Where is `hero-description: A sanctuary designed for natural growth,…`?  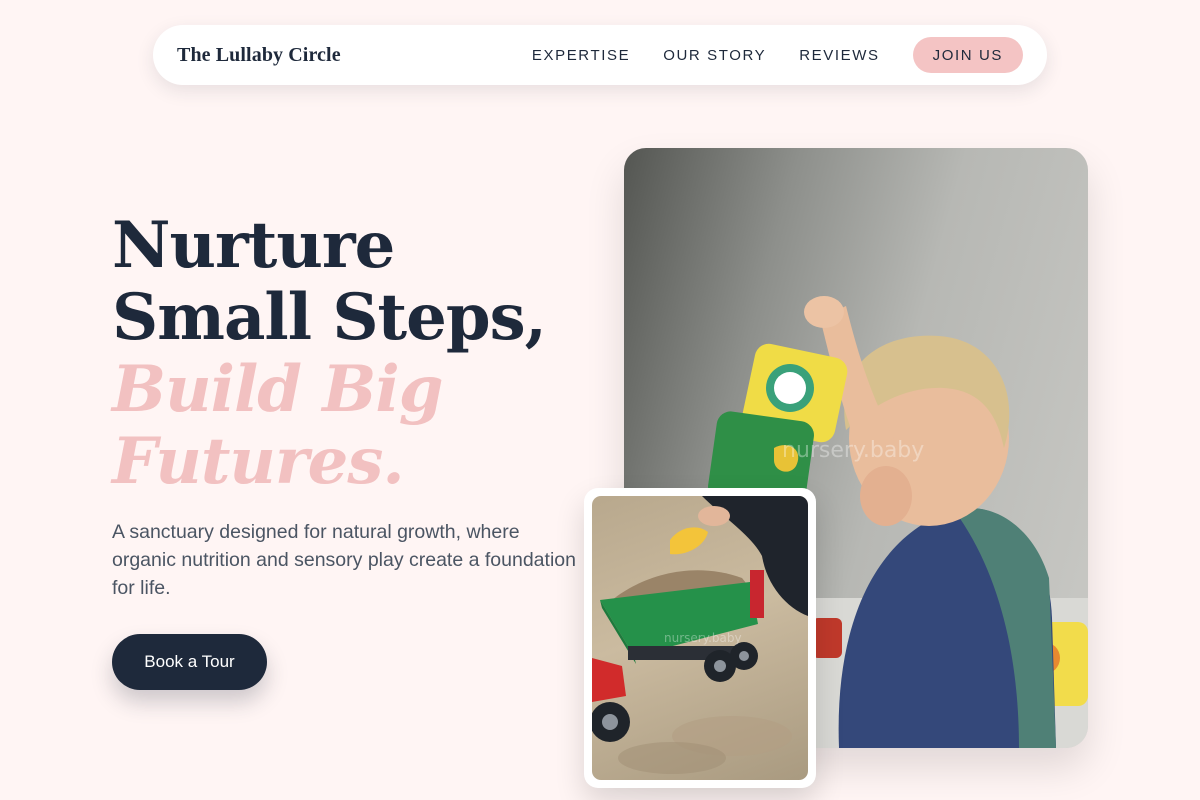
hero-description: A sanctuary designed for natural growth,… is located at coordinates (344, 560).